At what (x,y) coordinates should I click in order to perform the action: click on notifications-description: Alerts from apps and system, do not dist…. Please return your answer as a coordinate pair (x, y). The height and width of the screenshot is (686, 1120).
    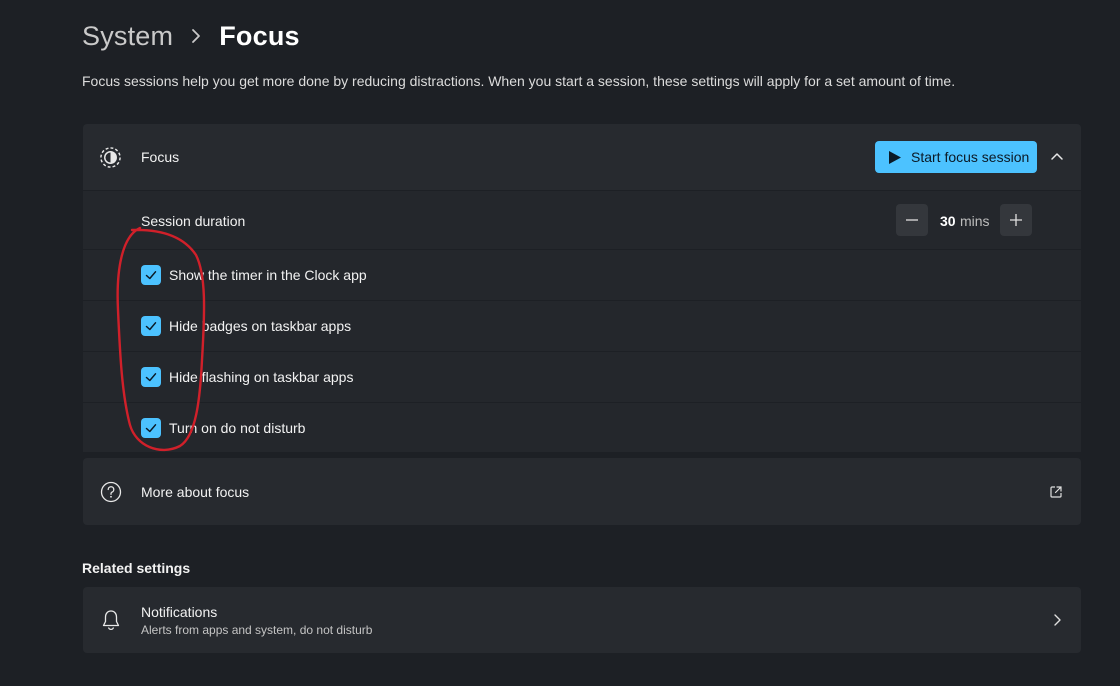
    Looking at the image, I should click on (257, 630).